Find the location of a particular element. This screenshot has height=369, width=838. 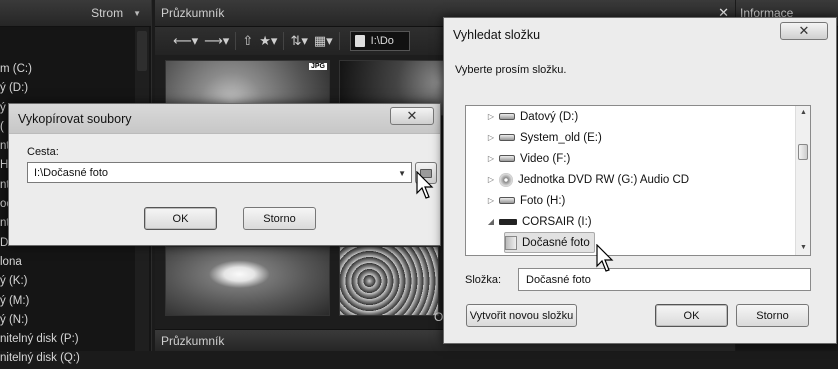

dvd-drive-icon is located at coordinates (506, 179).